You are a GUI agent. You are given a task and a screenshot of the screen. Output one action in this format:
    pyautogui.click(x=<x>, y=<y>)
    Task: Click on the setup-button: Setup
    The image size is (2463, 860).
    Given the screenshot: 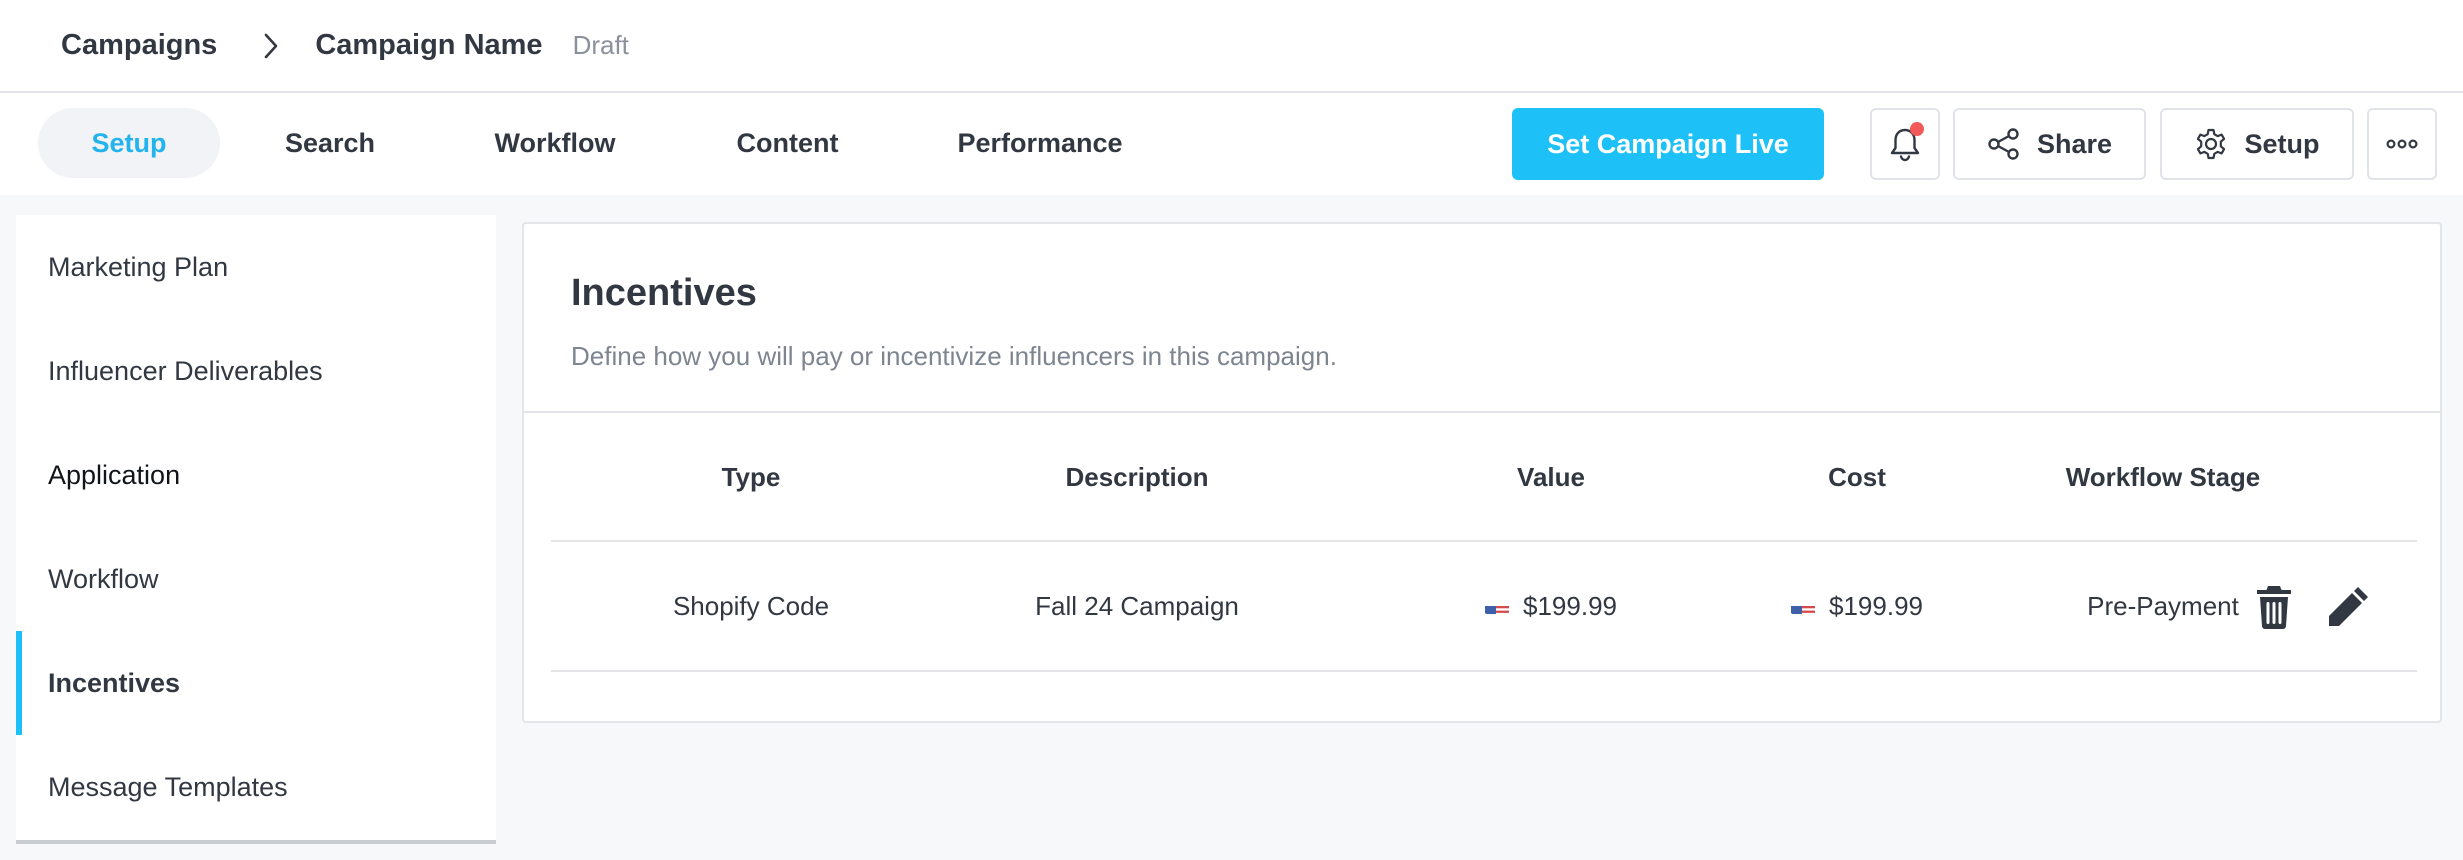 What is the action you would take?
    pyautogui.click(x=2257, y=144)
    